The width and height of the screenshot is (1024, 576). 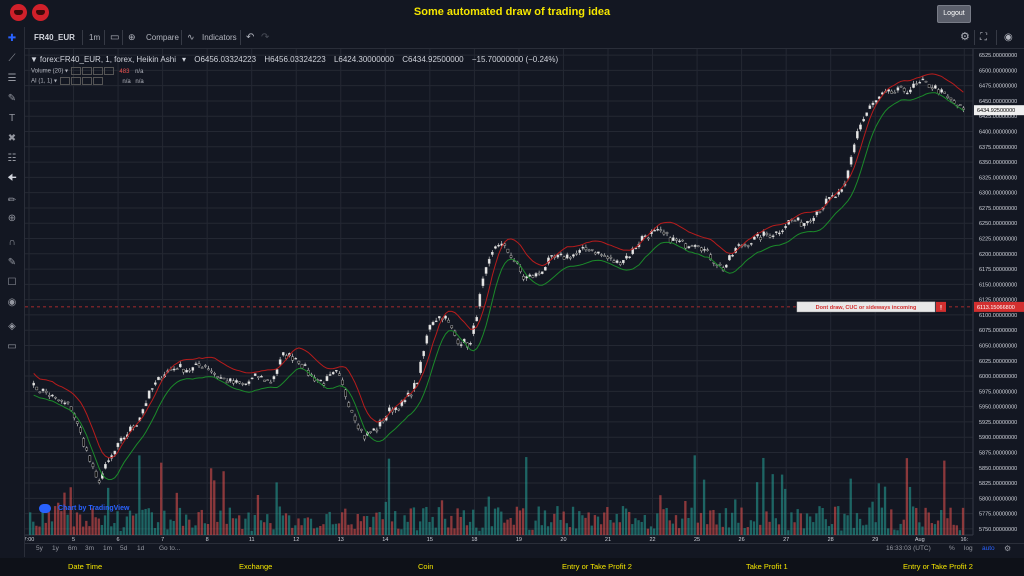 What do you see at coordinates (34, 59) in the screenshot?
I see `legend-collapse-icon: ▼` at bounding box center [34, 59].